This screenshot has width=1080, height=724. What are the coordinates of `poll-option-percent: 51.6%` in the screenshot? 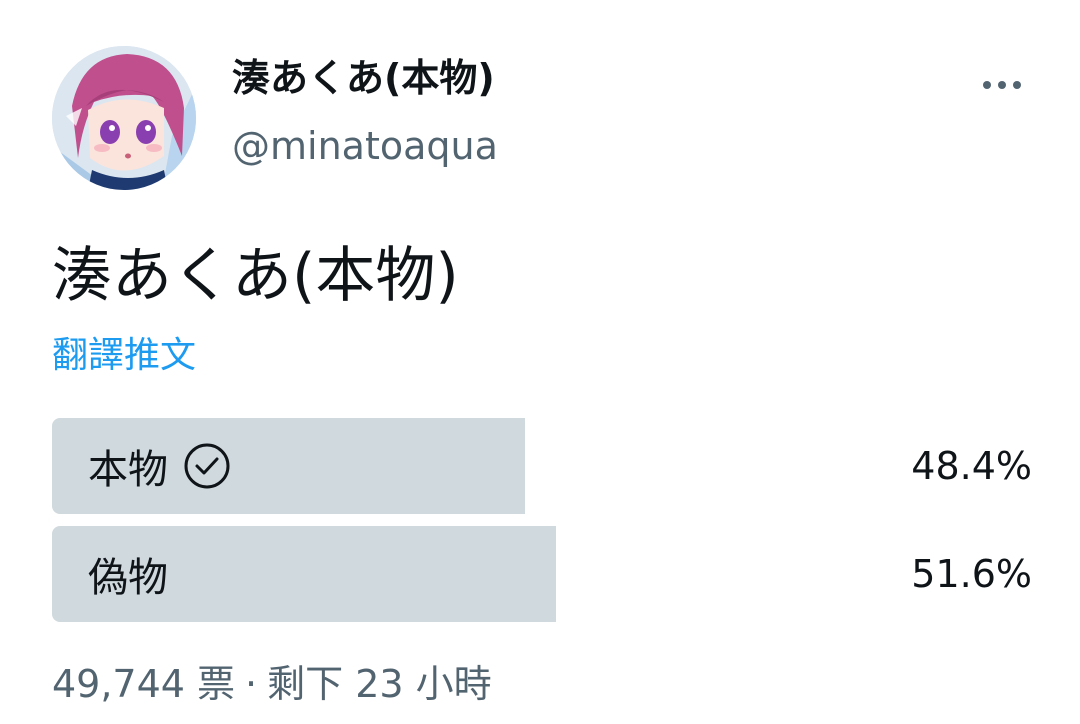 It's located at (971, 574).